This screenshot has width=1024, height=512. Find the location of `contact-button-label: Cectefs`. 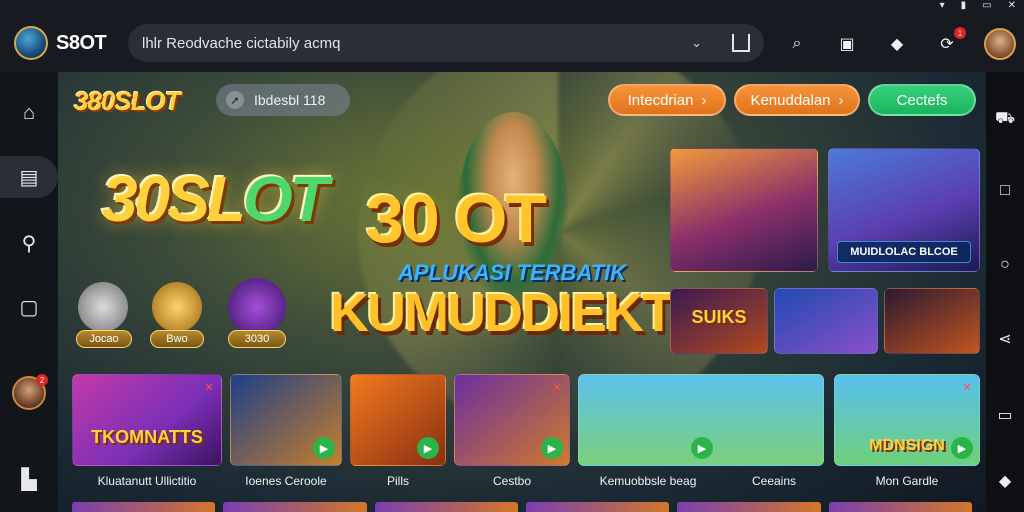

contact-button-label: Cectefs is located at coordinates (922, 100).